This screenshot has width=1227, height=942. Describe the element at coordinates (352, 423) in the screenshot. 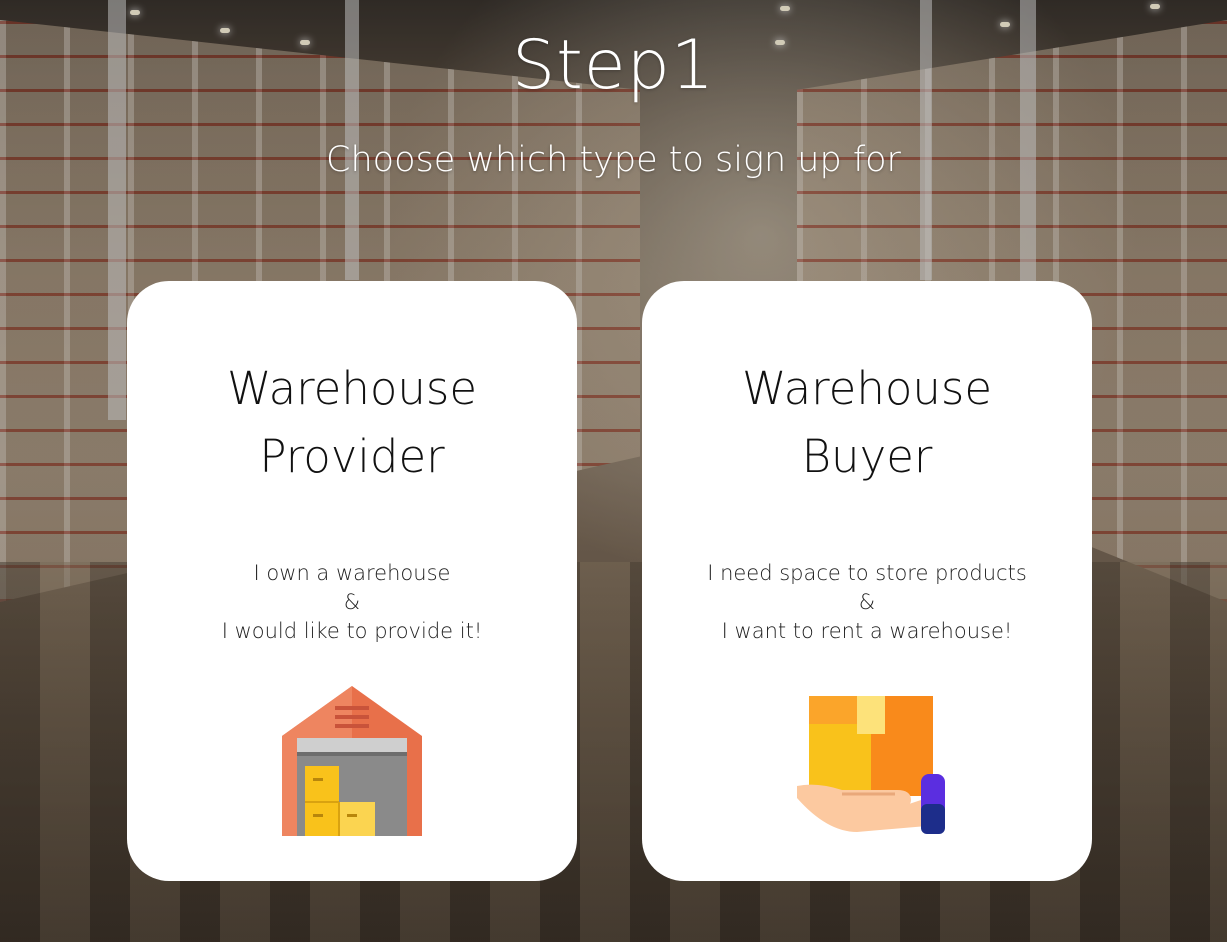

I see `card-title: Warehouse Provider` at that location.